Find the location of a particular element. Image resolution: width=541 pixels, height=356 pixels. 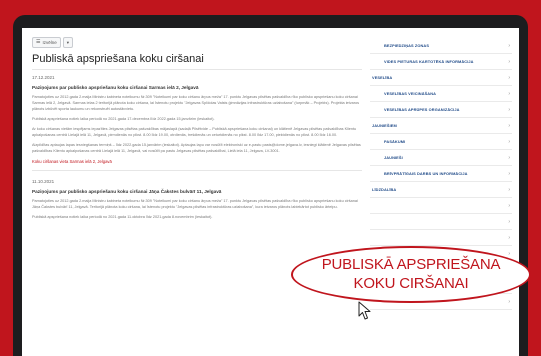

toolbar: ☰ Izvēlne ▾ is located at coordinates (197, 42).